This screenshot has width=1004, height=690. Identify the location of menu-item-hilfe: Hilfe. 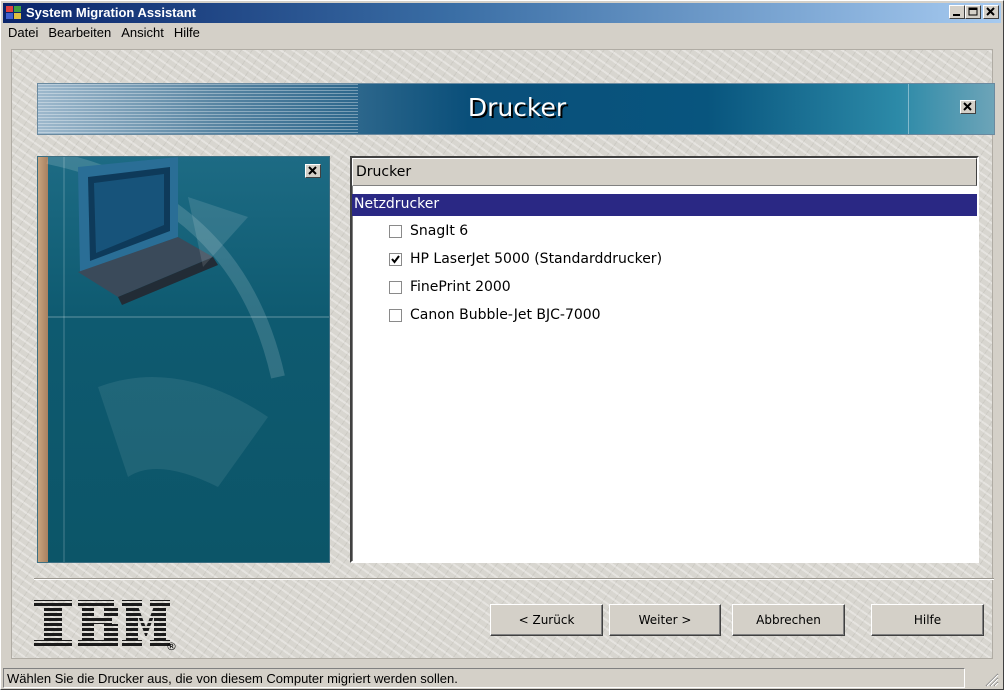
(187, 33).